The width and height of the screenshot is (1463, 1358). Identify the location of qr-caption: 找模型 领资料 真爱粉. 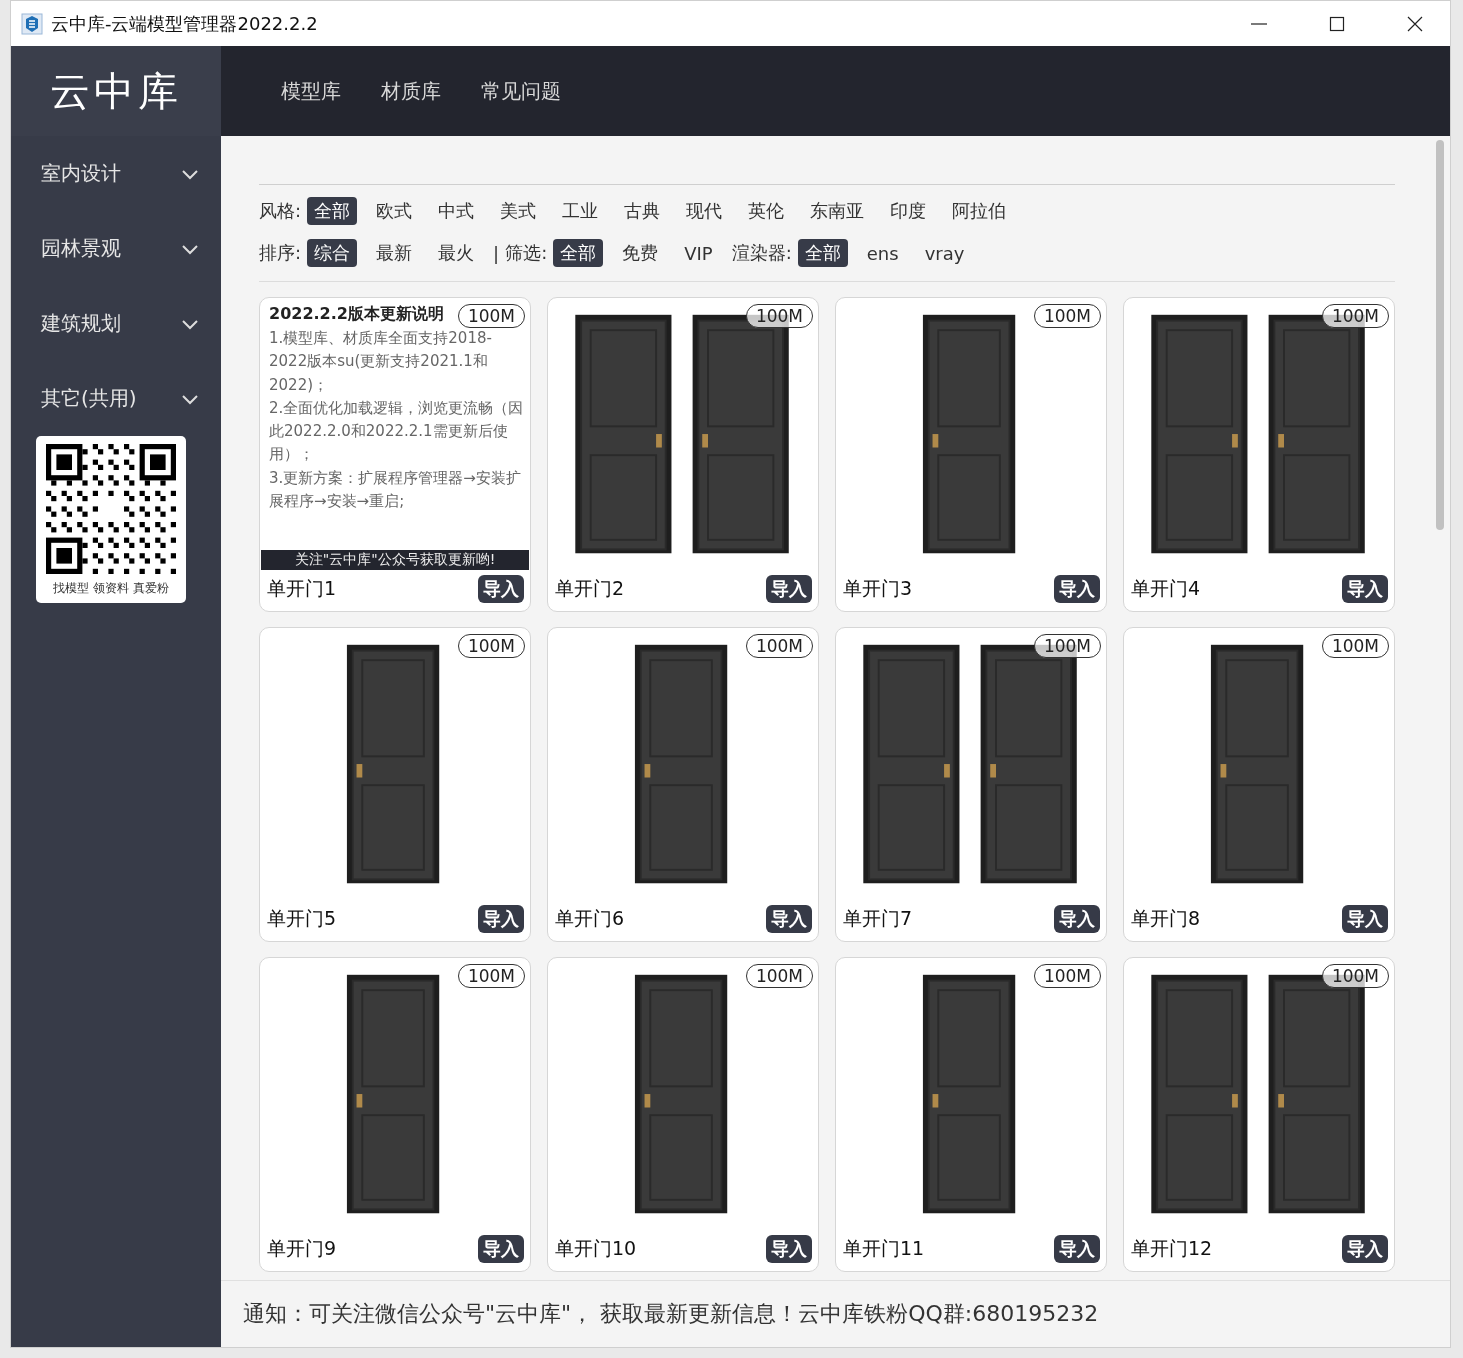
(111, 588).